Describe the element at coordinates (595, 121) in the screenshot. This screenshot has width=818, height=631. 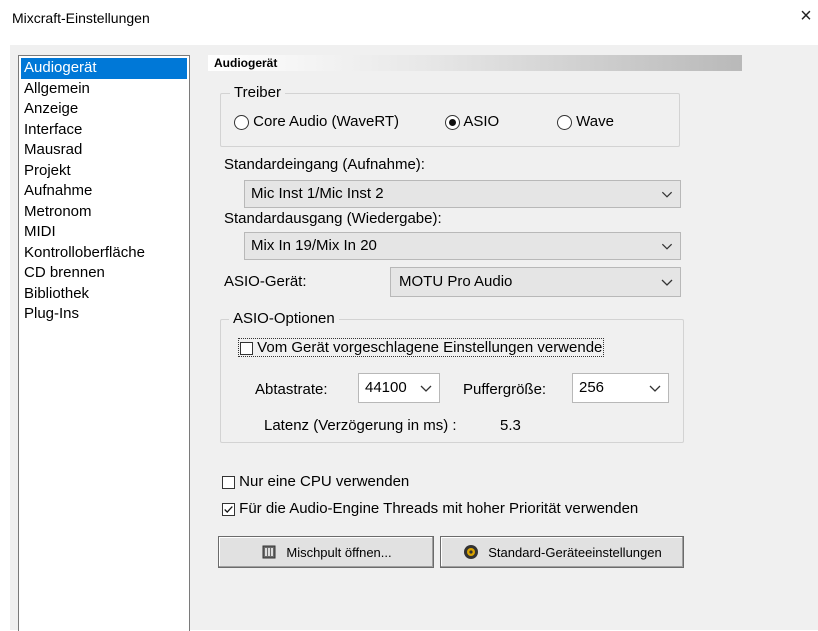
I see `radio-wave-label: Wave` at that location.